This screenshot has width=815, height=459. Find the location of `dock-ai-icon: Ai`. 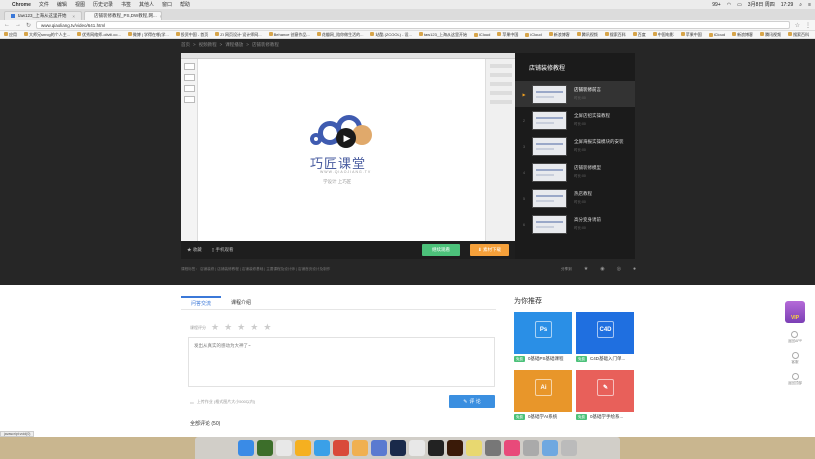

dock-ai-icon: Ai is located at coordinates (455, 448).